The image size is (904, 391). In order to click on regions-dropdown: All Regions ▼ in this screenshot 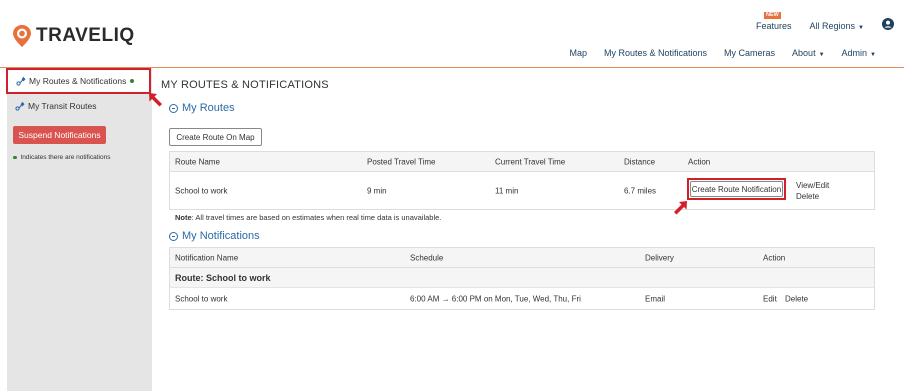, I will do `click(837, 22)`.